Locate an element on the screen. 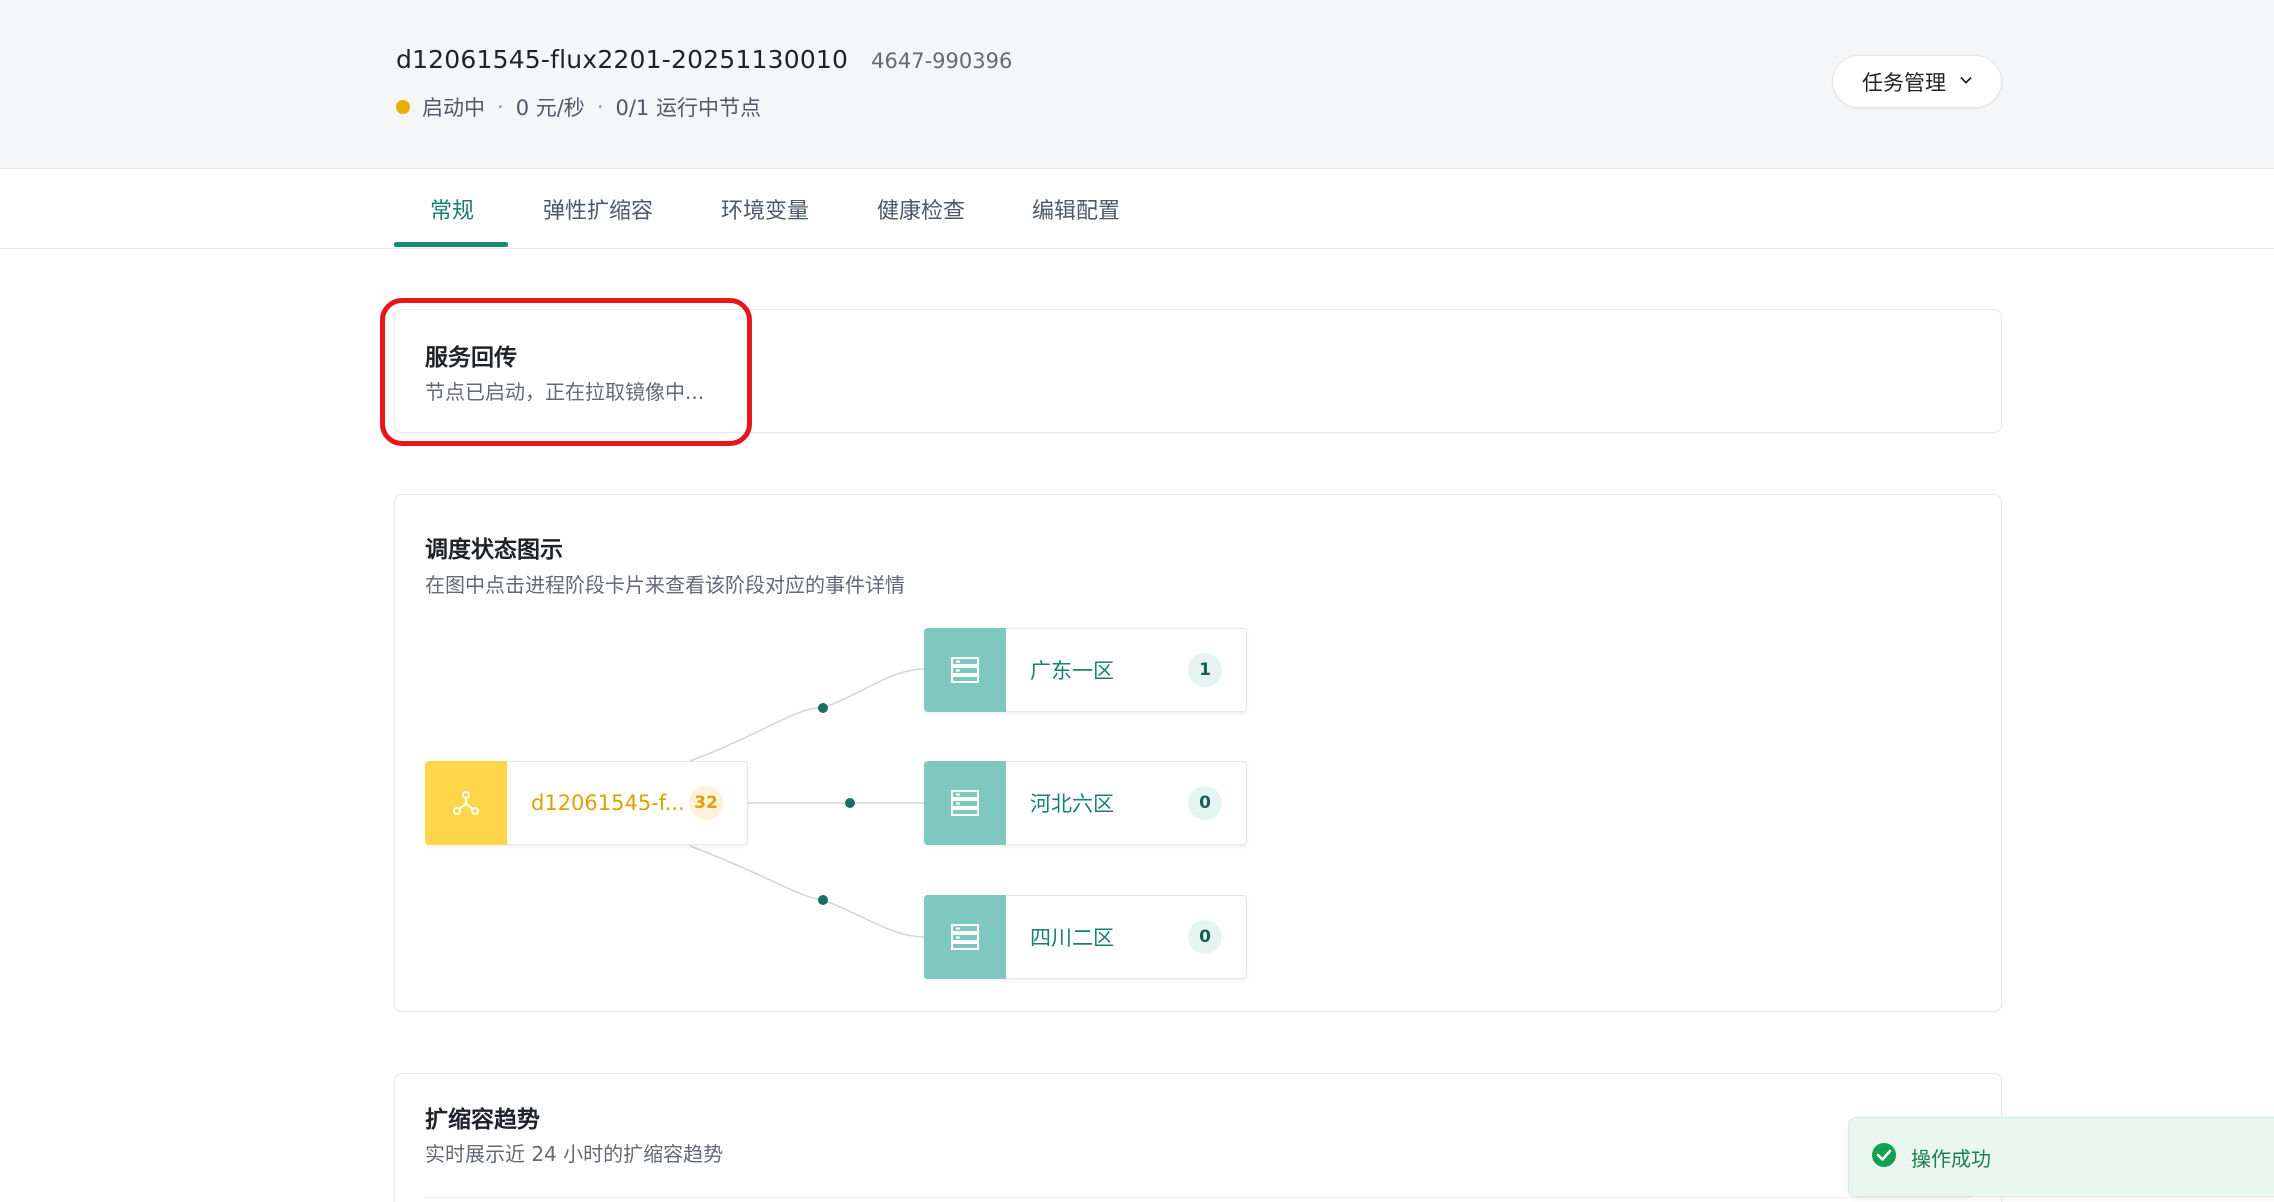 The height and width of the screenshot is (1202, 2274). scaling-trend-title: 扩缩容趋势 is located at coordinates (482, 1120).